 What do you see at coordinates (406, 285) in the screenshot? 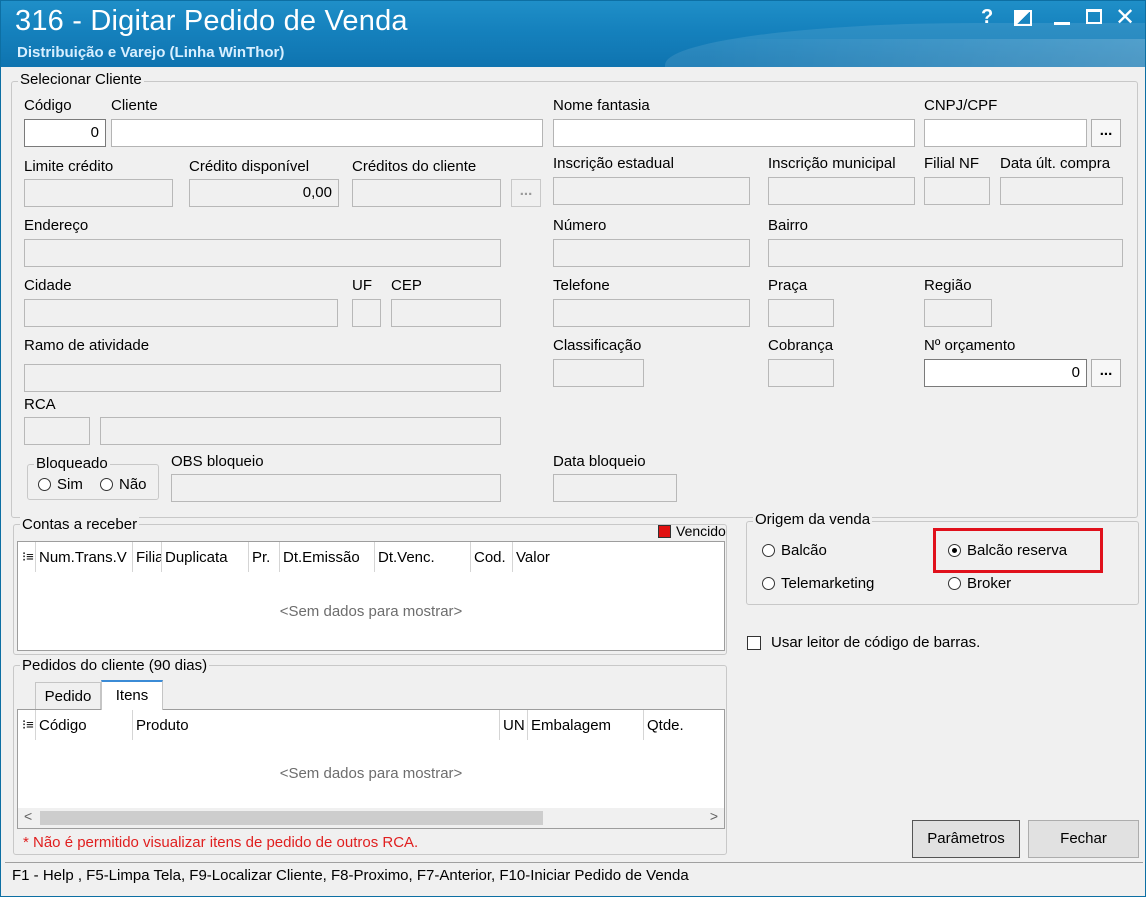
I see `cep-label: CEP` at bounding box center [406, 285].